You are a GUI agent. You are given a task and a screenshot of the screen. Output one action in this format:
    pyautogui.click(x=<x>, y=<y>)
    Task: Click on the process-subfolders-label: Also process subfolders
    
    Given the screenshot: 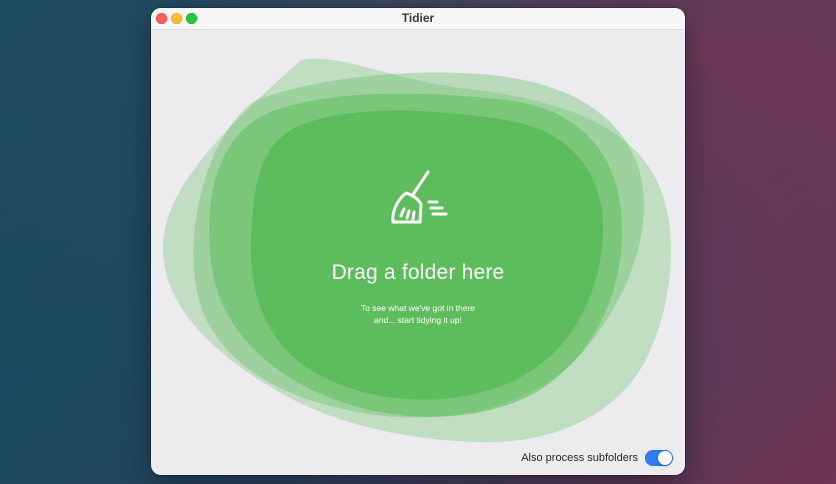 What is the action you would take?
    pyautogui.click(x=579, y=458)
    